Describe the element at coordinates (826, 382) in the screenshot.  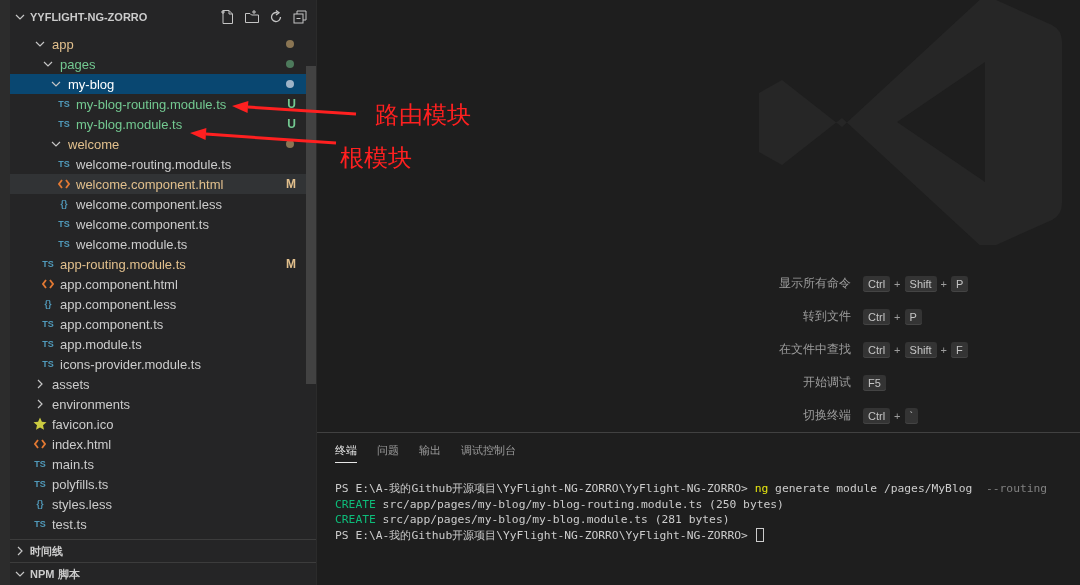
I see `shortcut-label: 开始调试` at that location.